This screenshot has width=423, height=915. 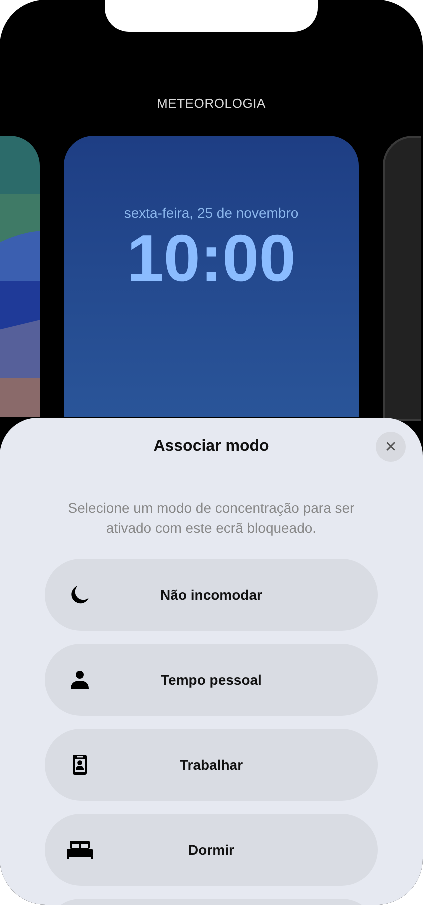 What do you see at coordinates (211, 213) in the screenshot?
I see `date-text: sexta-feira, 25 de novembro` at bounding box center [211, 213].